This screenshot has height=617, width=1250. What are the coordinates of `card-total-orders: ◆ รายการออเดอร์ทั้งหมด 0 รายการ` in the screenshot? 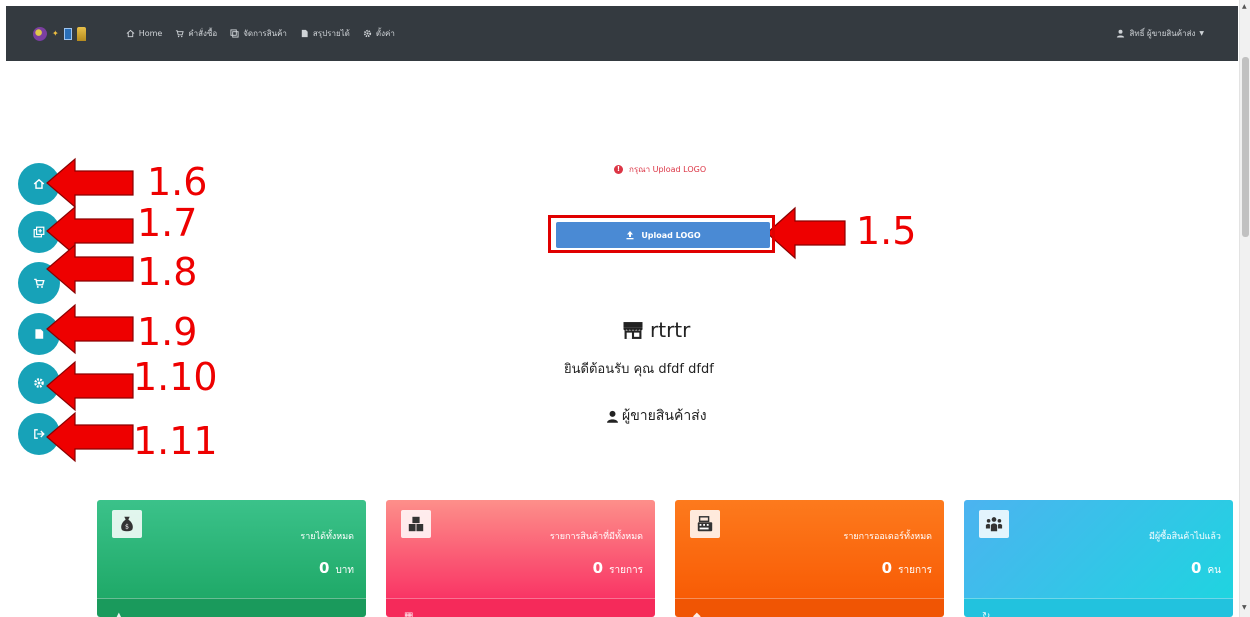 It's located at (809, 558).